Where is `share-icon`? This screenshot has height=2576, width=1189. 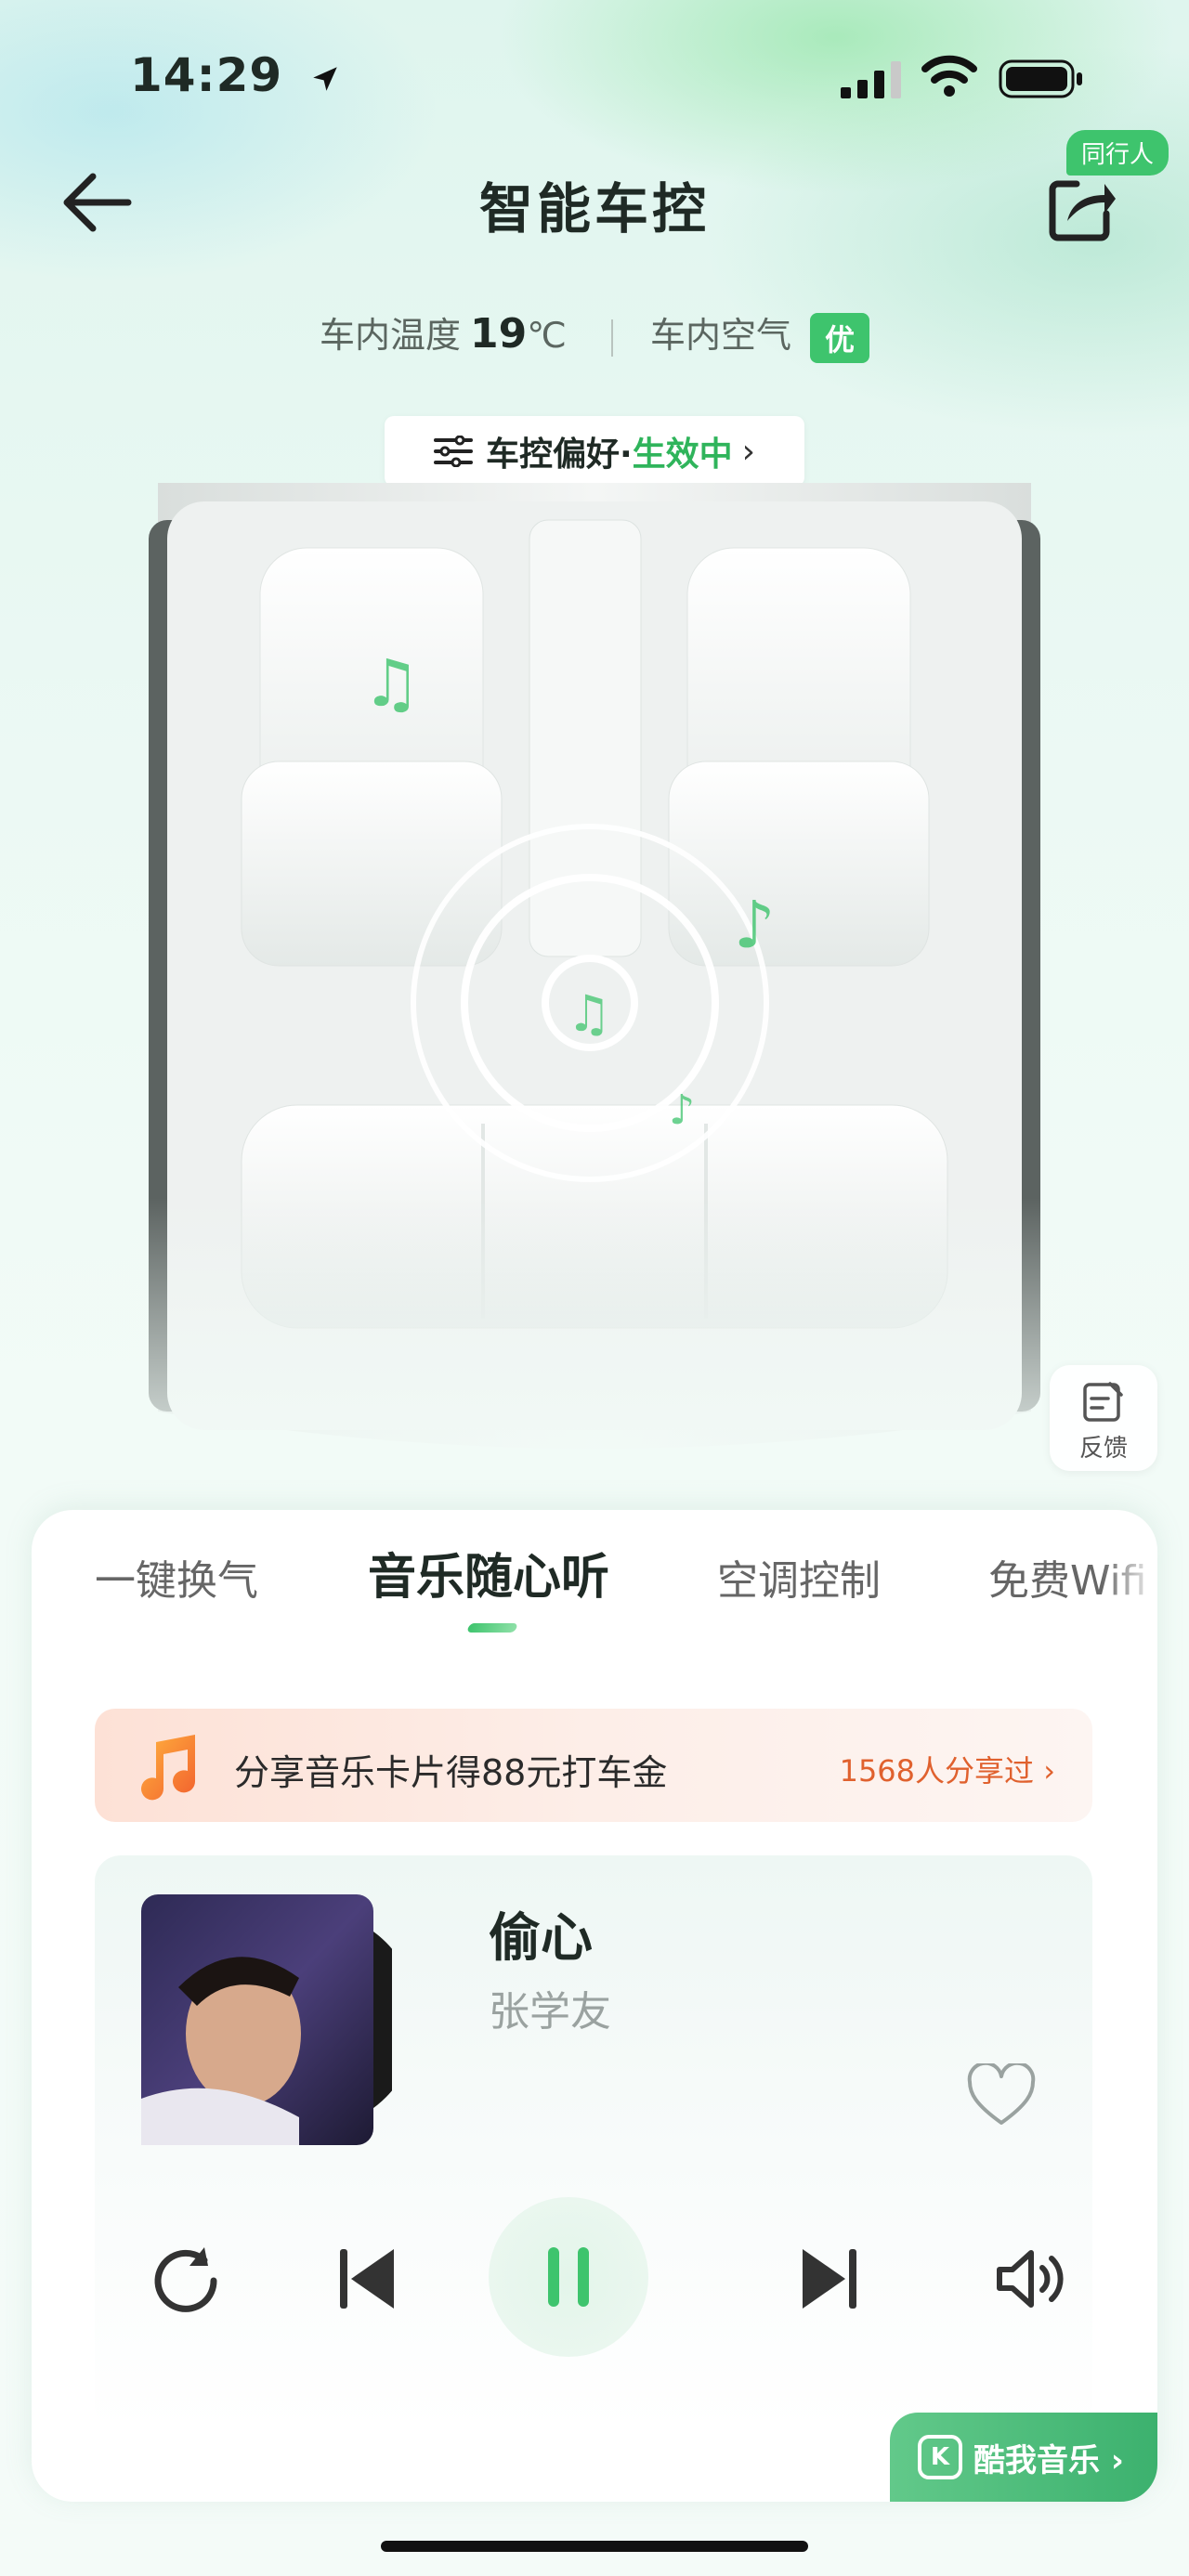
share-icon is located at coordinates (1081, 205).